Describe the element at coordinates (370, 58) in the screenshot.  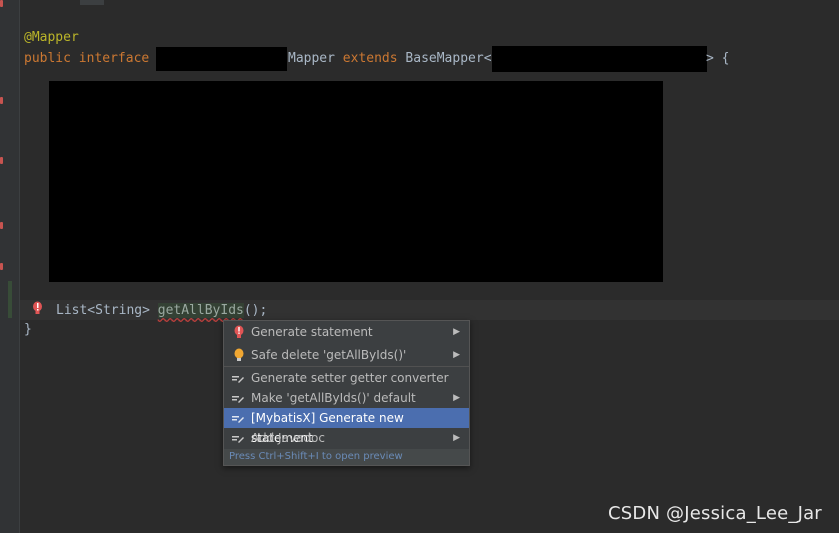
I see `keyword-extends: extends` at that location.